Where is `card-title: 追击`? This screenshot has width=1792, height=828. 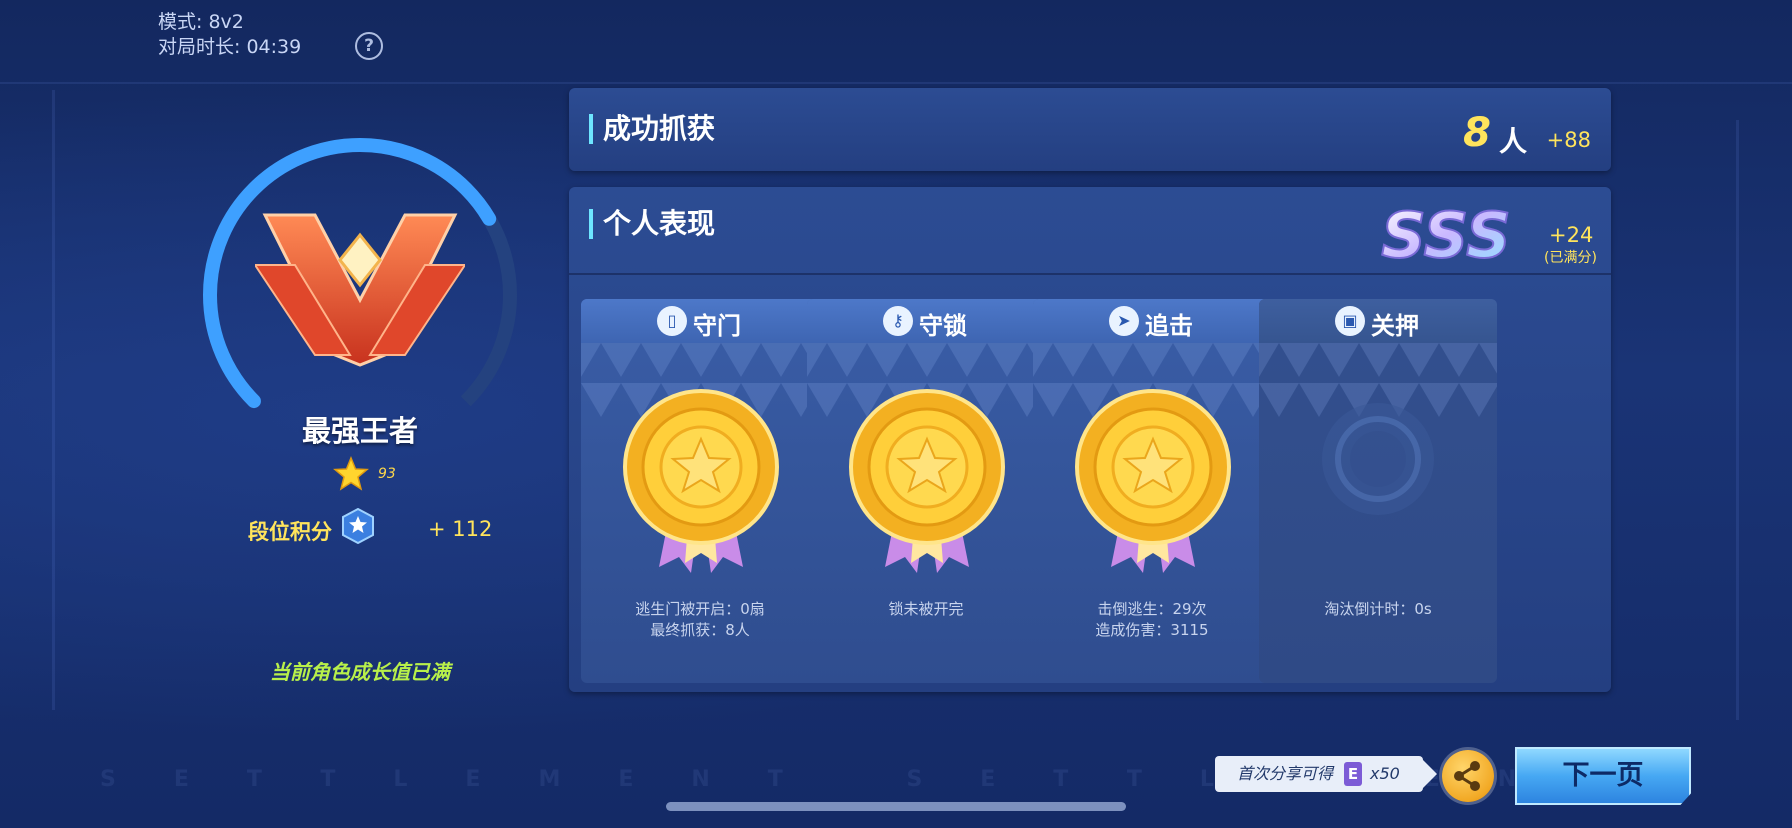
card-title: 追击 is located at coordinates (1169, 326).